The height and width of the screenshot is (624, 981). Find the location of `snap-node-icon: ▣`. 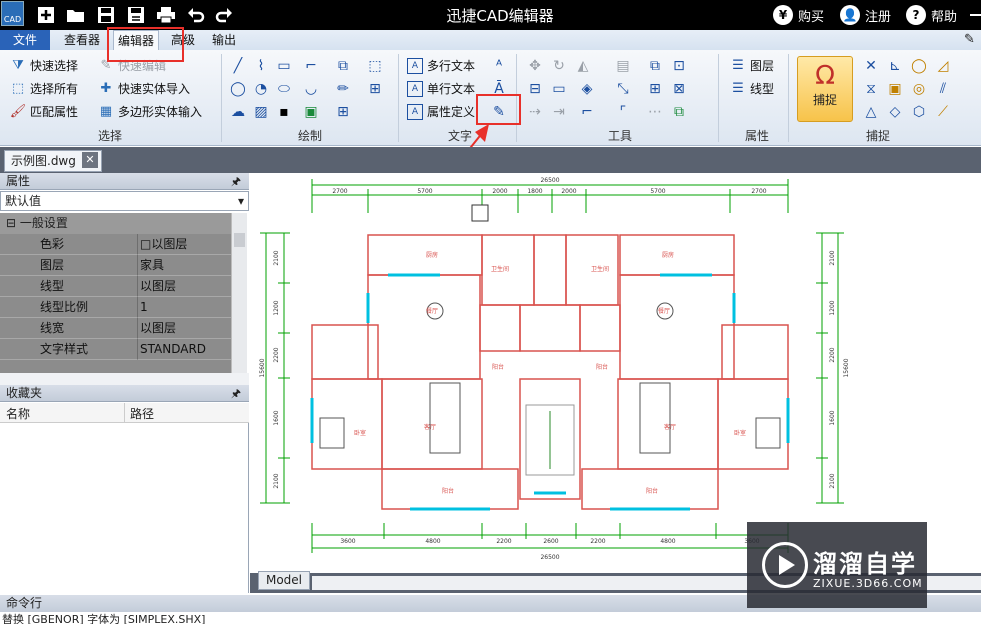

snap-node-icon: ▣ is located at coordinates (895, 89).